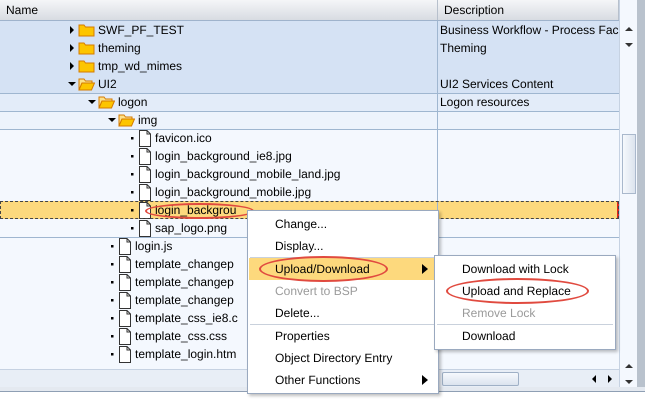 The width and height of the screenshot is (645, 404). Describe the element at coordinates (153, 246) in the screenshot. I see `item-name: login.js` at that location.